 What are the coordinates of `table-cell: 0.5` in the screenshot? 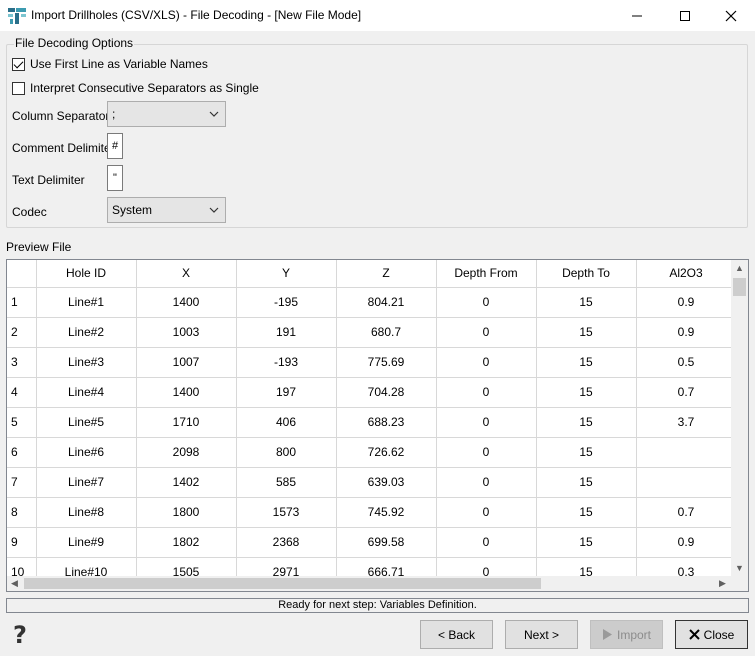 It's located at (686, 362).